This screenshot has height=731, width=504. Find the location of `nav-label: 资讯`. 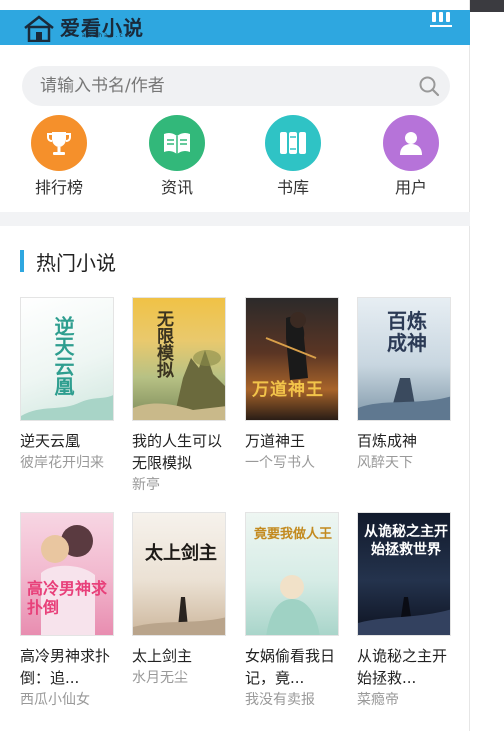

nav-label: 资讯 is located at coordinates (176, 187).